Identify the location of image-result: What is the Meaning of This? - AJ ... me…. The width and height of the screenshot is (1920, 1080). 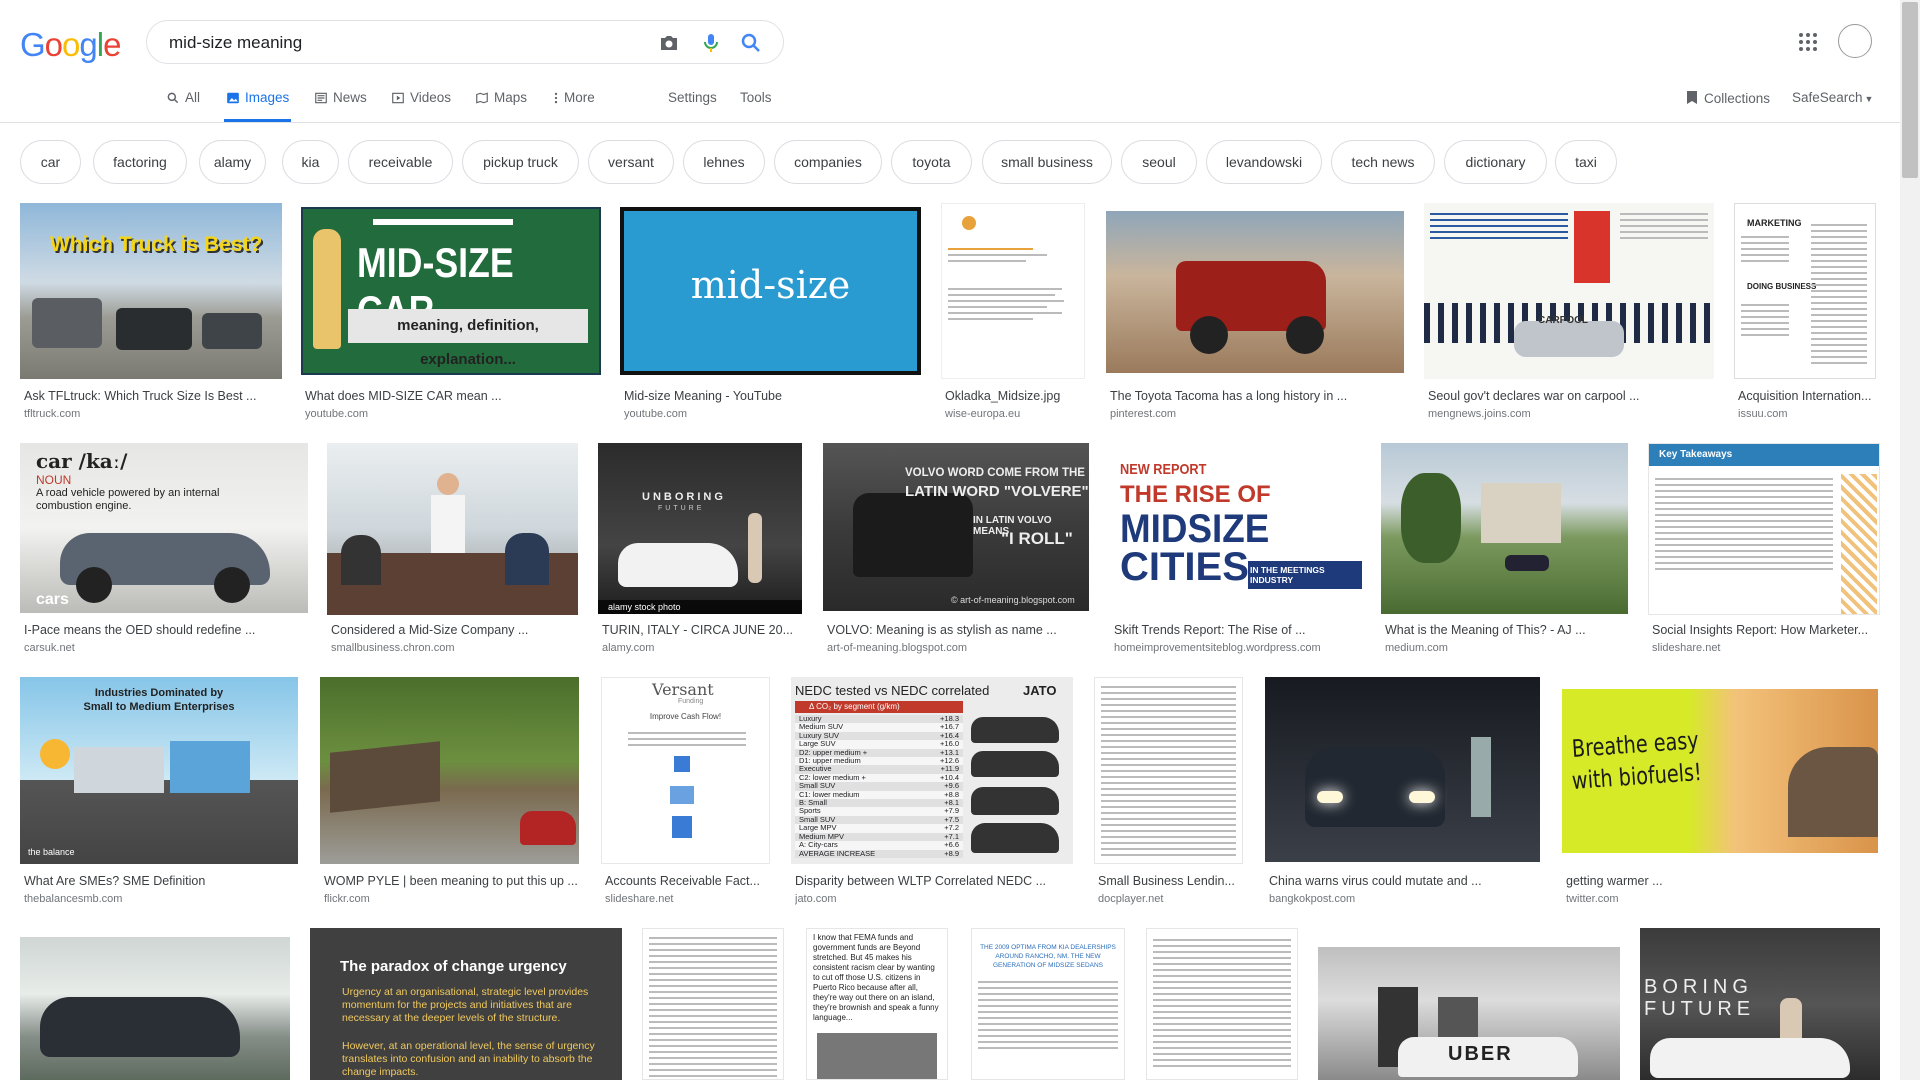
(1504, 553).